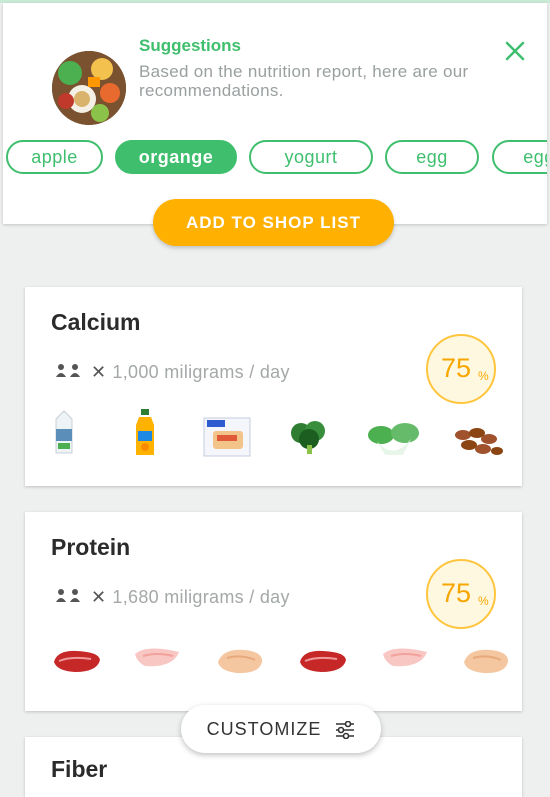 The height and width of the screenshot is (797, 550). I want to click on bok-choy-icon, so click(393, 439).